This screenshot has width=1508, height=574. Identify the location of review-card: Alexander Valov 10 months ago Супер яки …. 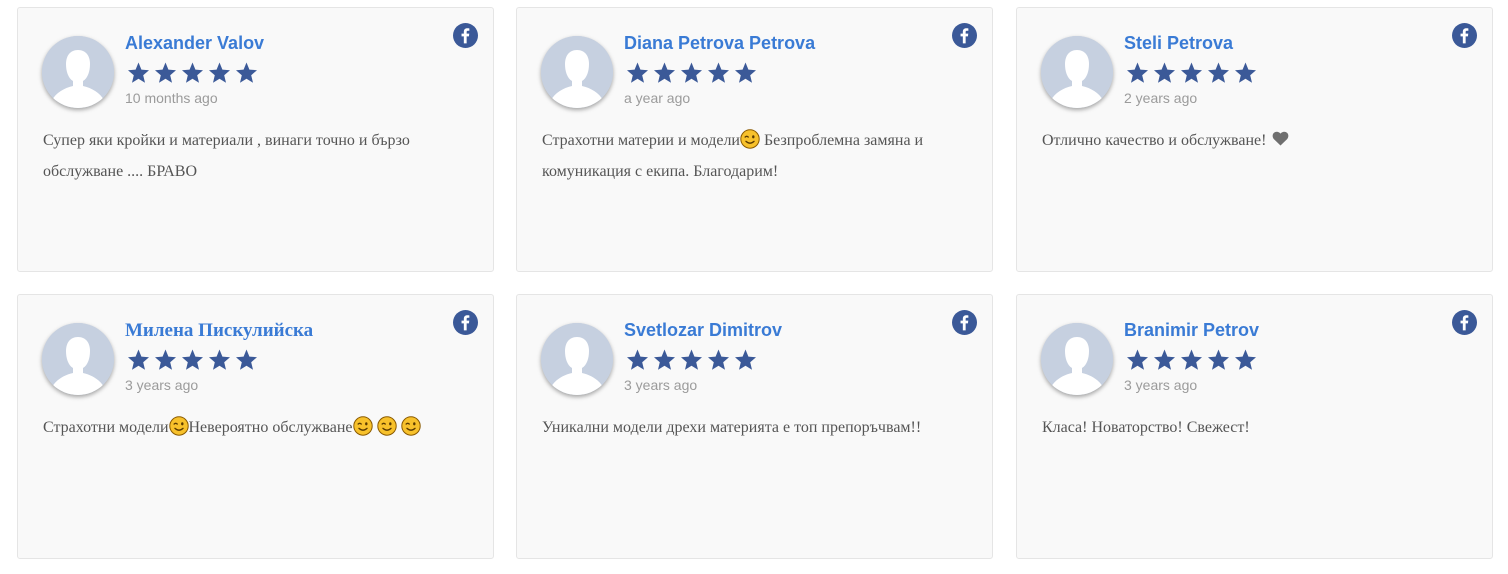
(255, 139).